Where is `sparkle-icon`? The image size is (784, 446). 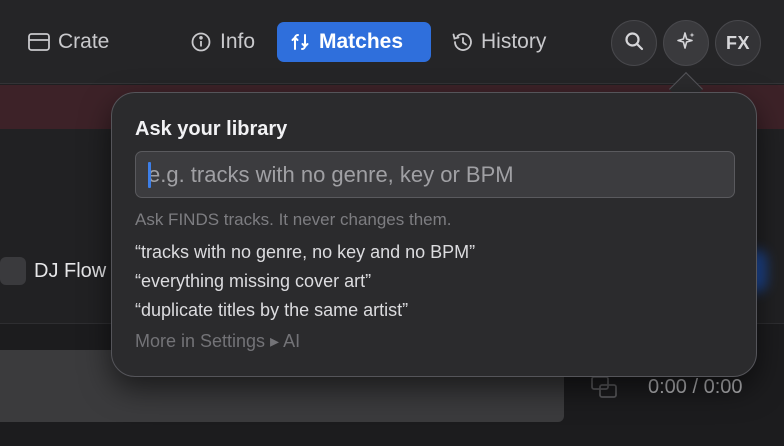
sparkle-icon is located at coordinates (686, 43).